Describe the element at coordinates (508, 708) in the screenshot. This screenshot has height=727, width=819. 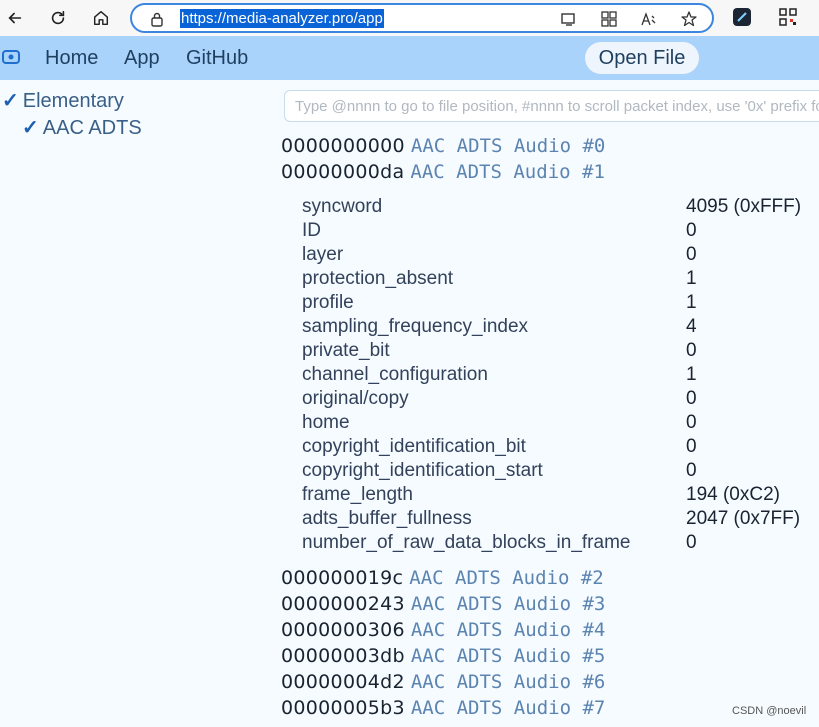
I see `packet-name: AAC ADTS Audio #7` at that location.